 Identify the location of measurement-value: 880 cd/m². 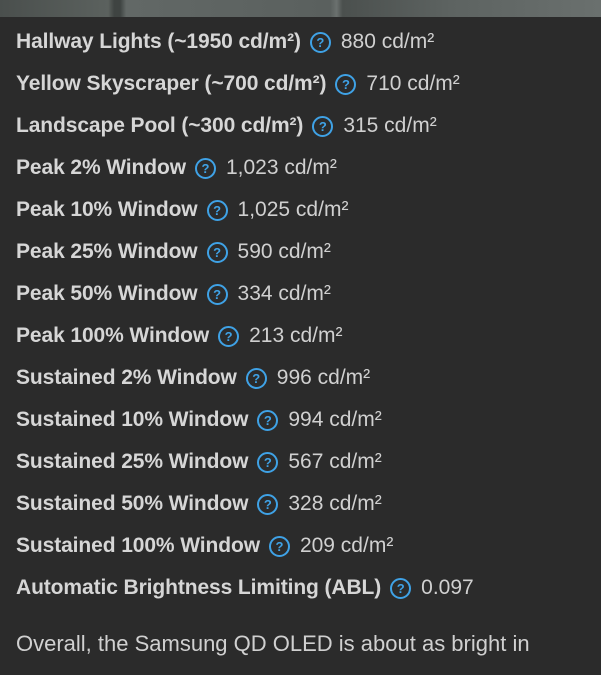
(387, 41).